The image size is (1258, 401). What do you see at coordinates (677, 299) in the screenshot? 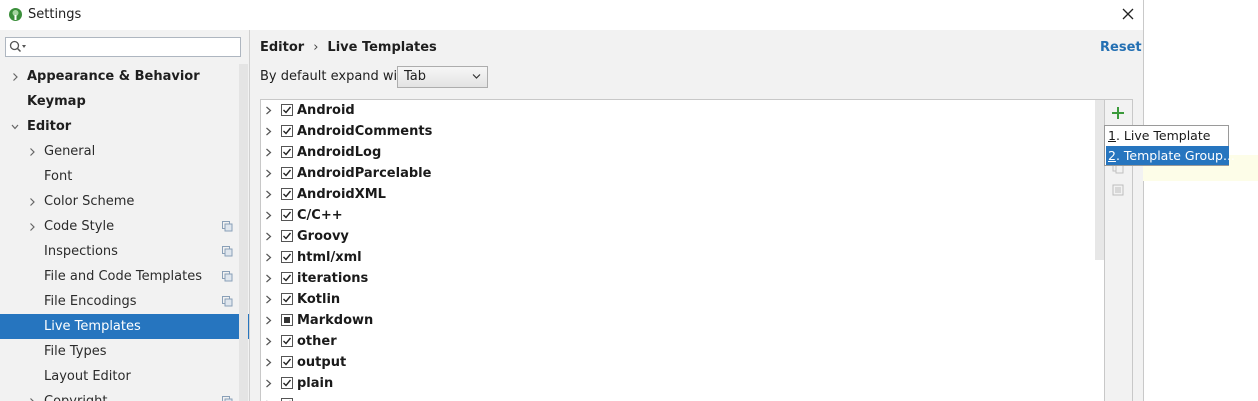
I see `template-group-row: Kotlin` at bounding box center [677, 299].